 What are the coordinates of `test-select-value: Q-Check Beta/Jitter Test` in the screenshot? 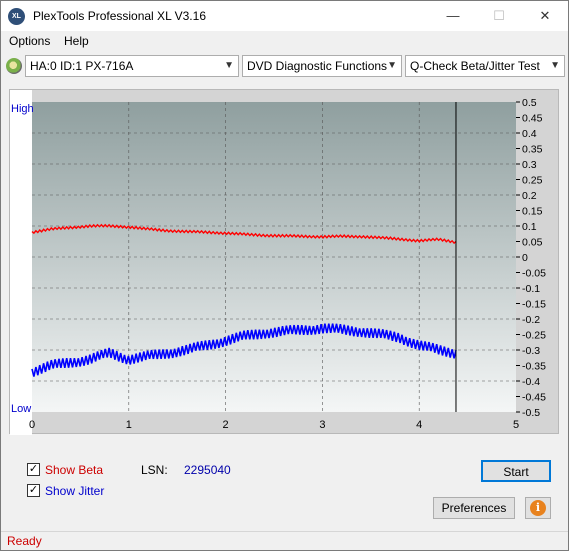 It's located at (475, 66).